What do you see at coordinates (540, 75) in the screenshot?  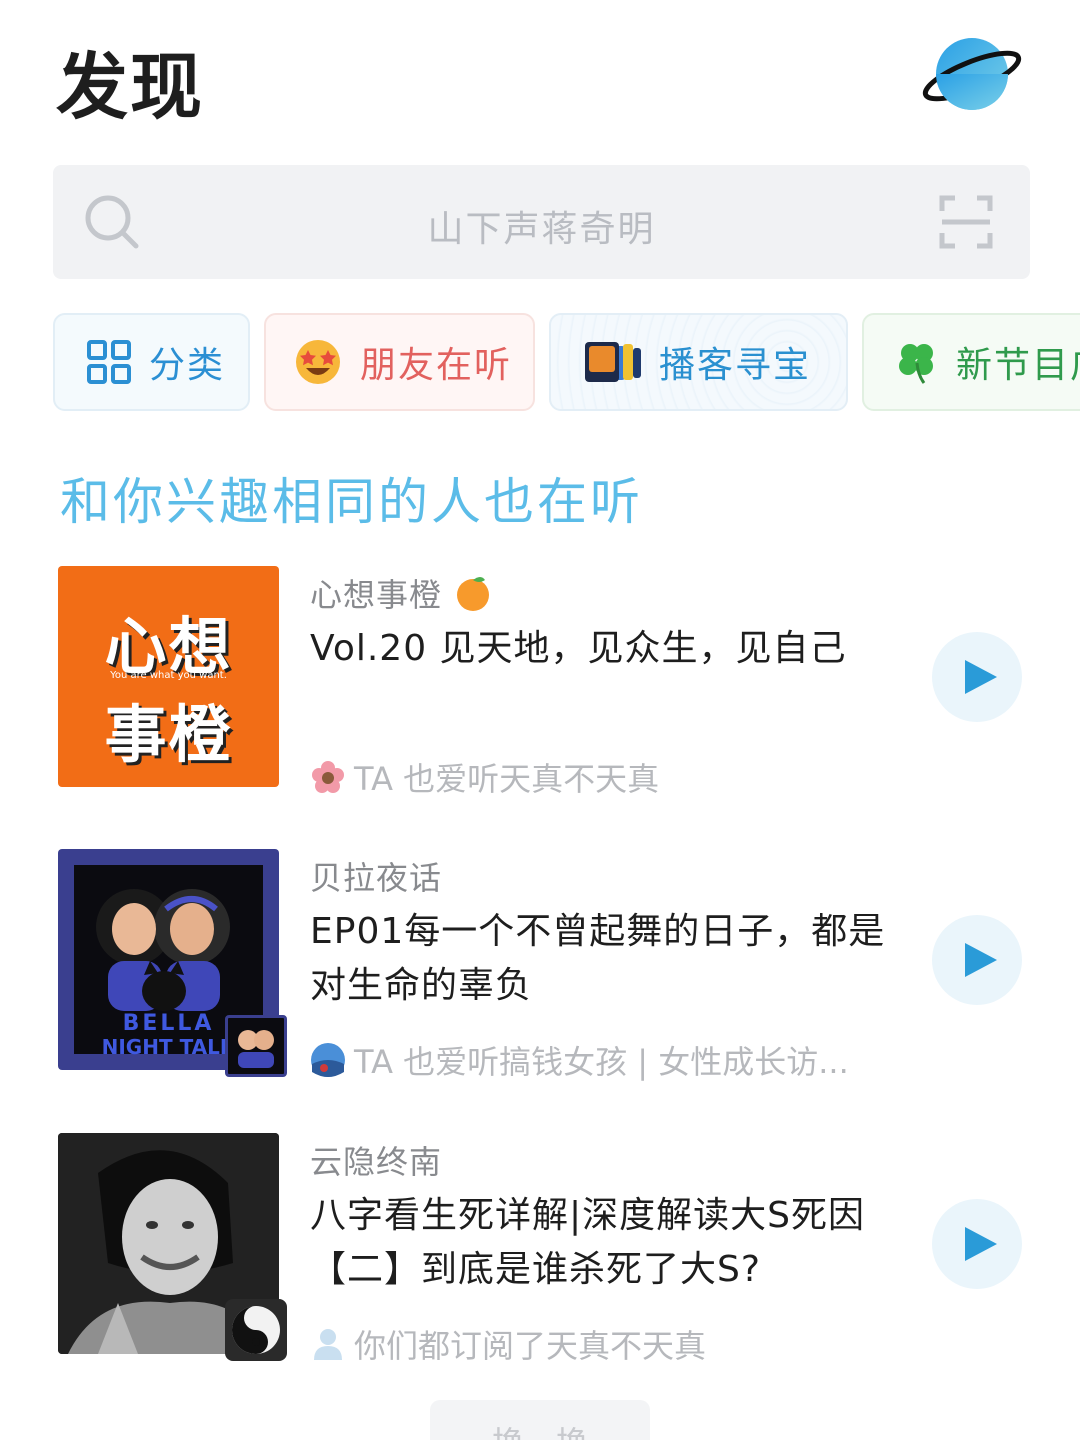 I see `header: 发现` at bounding box center [540, 75].